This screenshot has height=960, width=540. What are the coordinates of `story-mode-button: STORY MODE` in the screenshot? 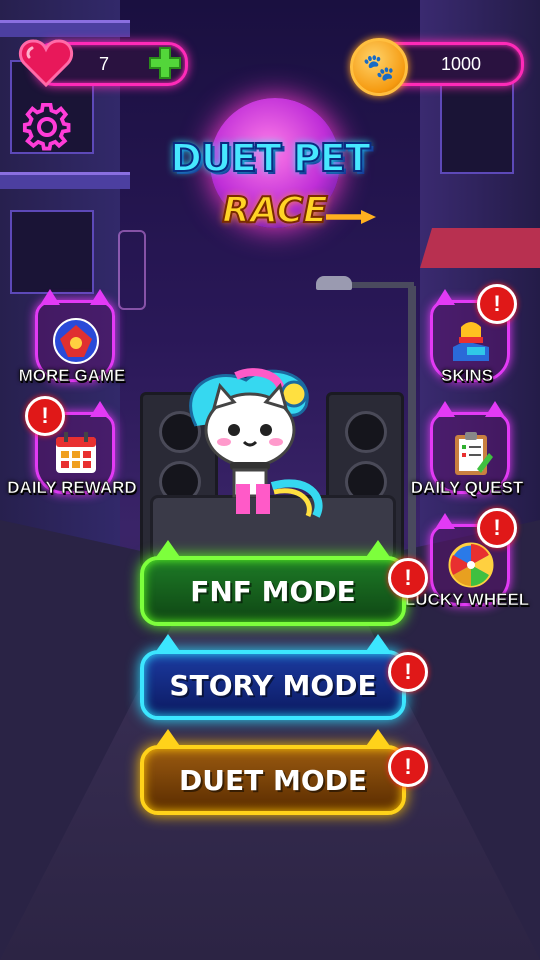 It's located at (273, 677).